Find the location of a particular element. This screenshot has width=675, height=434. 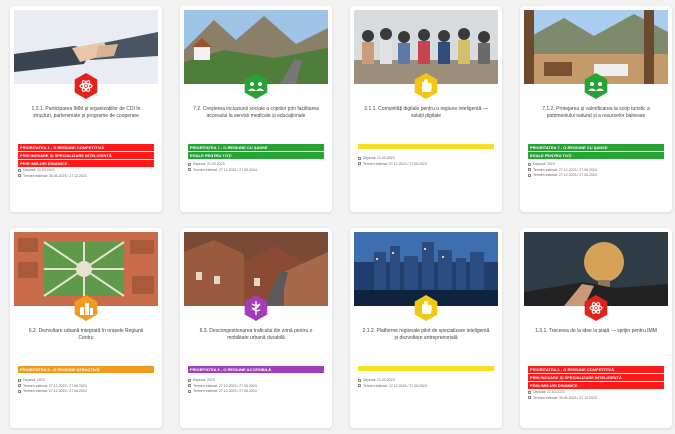

priority-tag: PRIORITATEA 6 - O REGIUNE ACCESIBILĂ is located at coordinates (256, 369).